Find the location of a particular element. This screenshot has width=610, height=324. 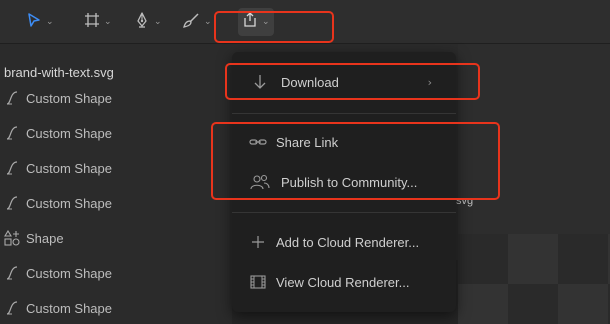

link-icon is located at coordinates (258, 142).